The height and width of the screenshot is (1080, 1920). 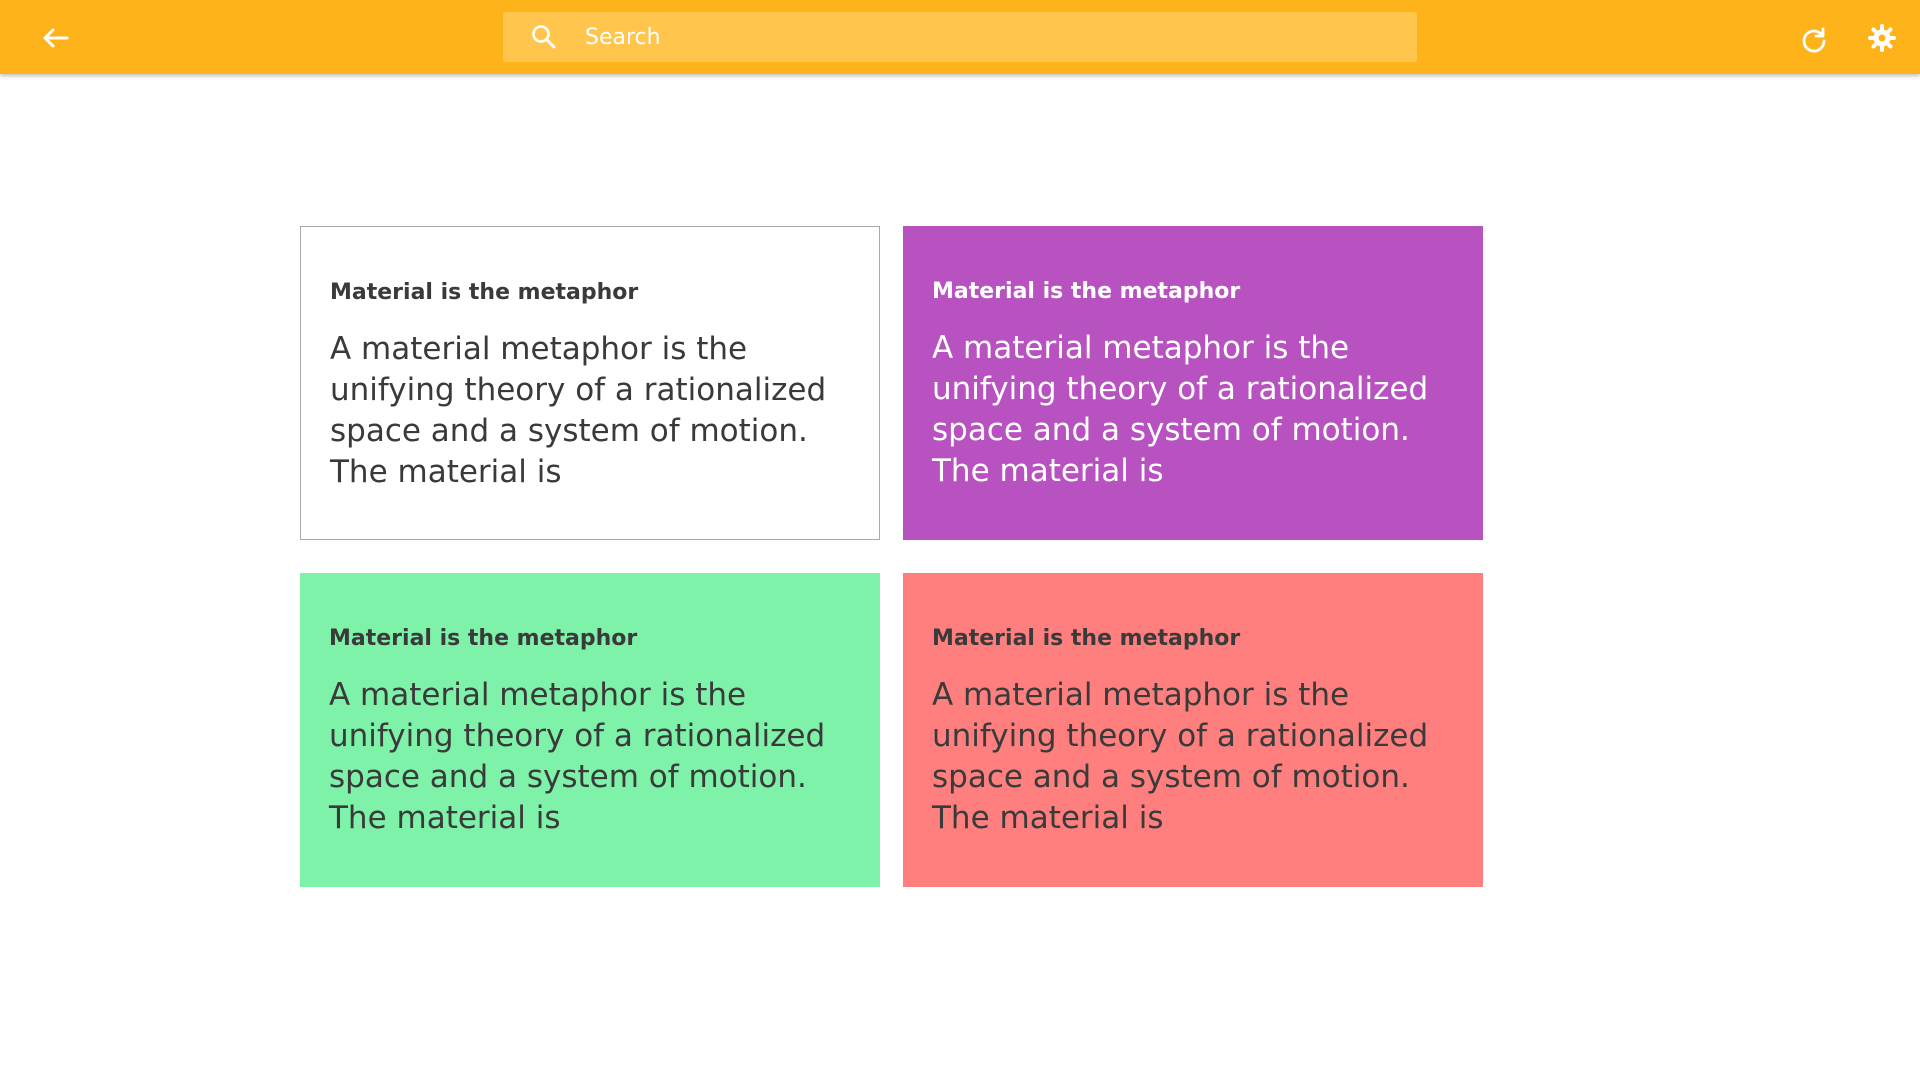 I want to click on settings-icon, so click(x=1882, y=40).